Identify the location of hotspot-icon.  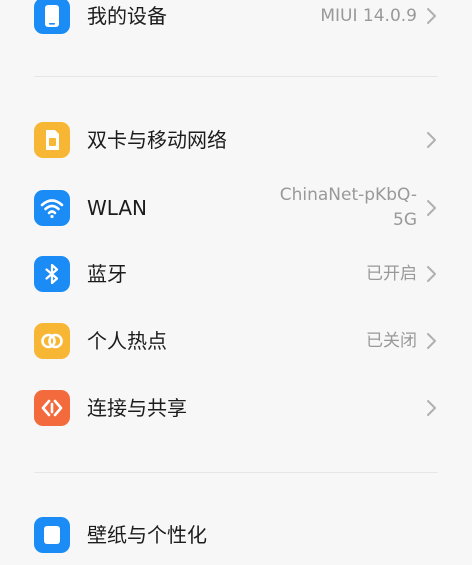
(52, 341).